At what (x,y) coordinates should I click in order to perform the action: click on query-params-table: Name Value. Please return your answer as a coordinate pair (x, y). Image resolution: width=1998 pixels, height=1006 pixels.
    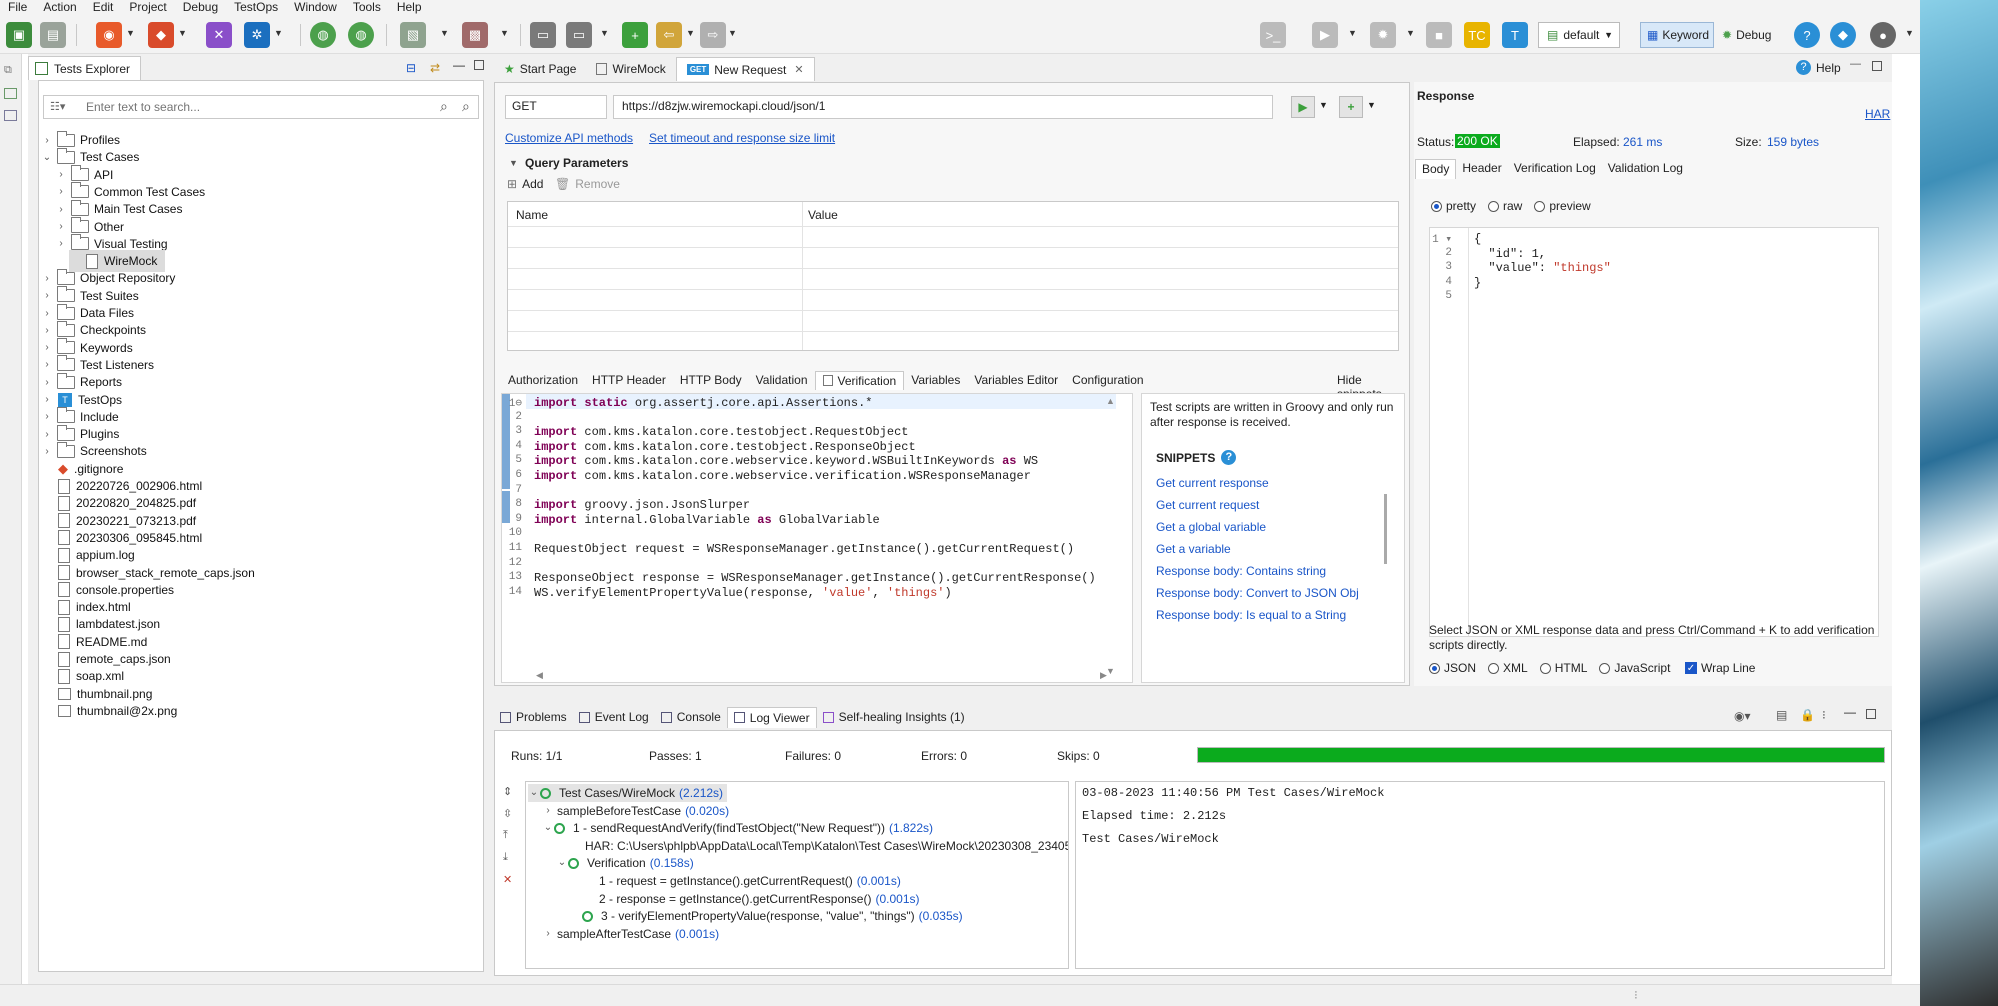
    Looking at the image, I should click on (953, 276).